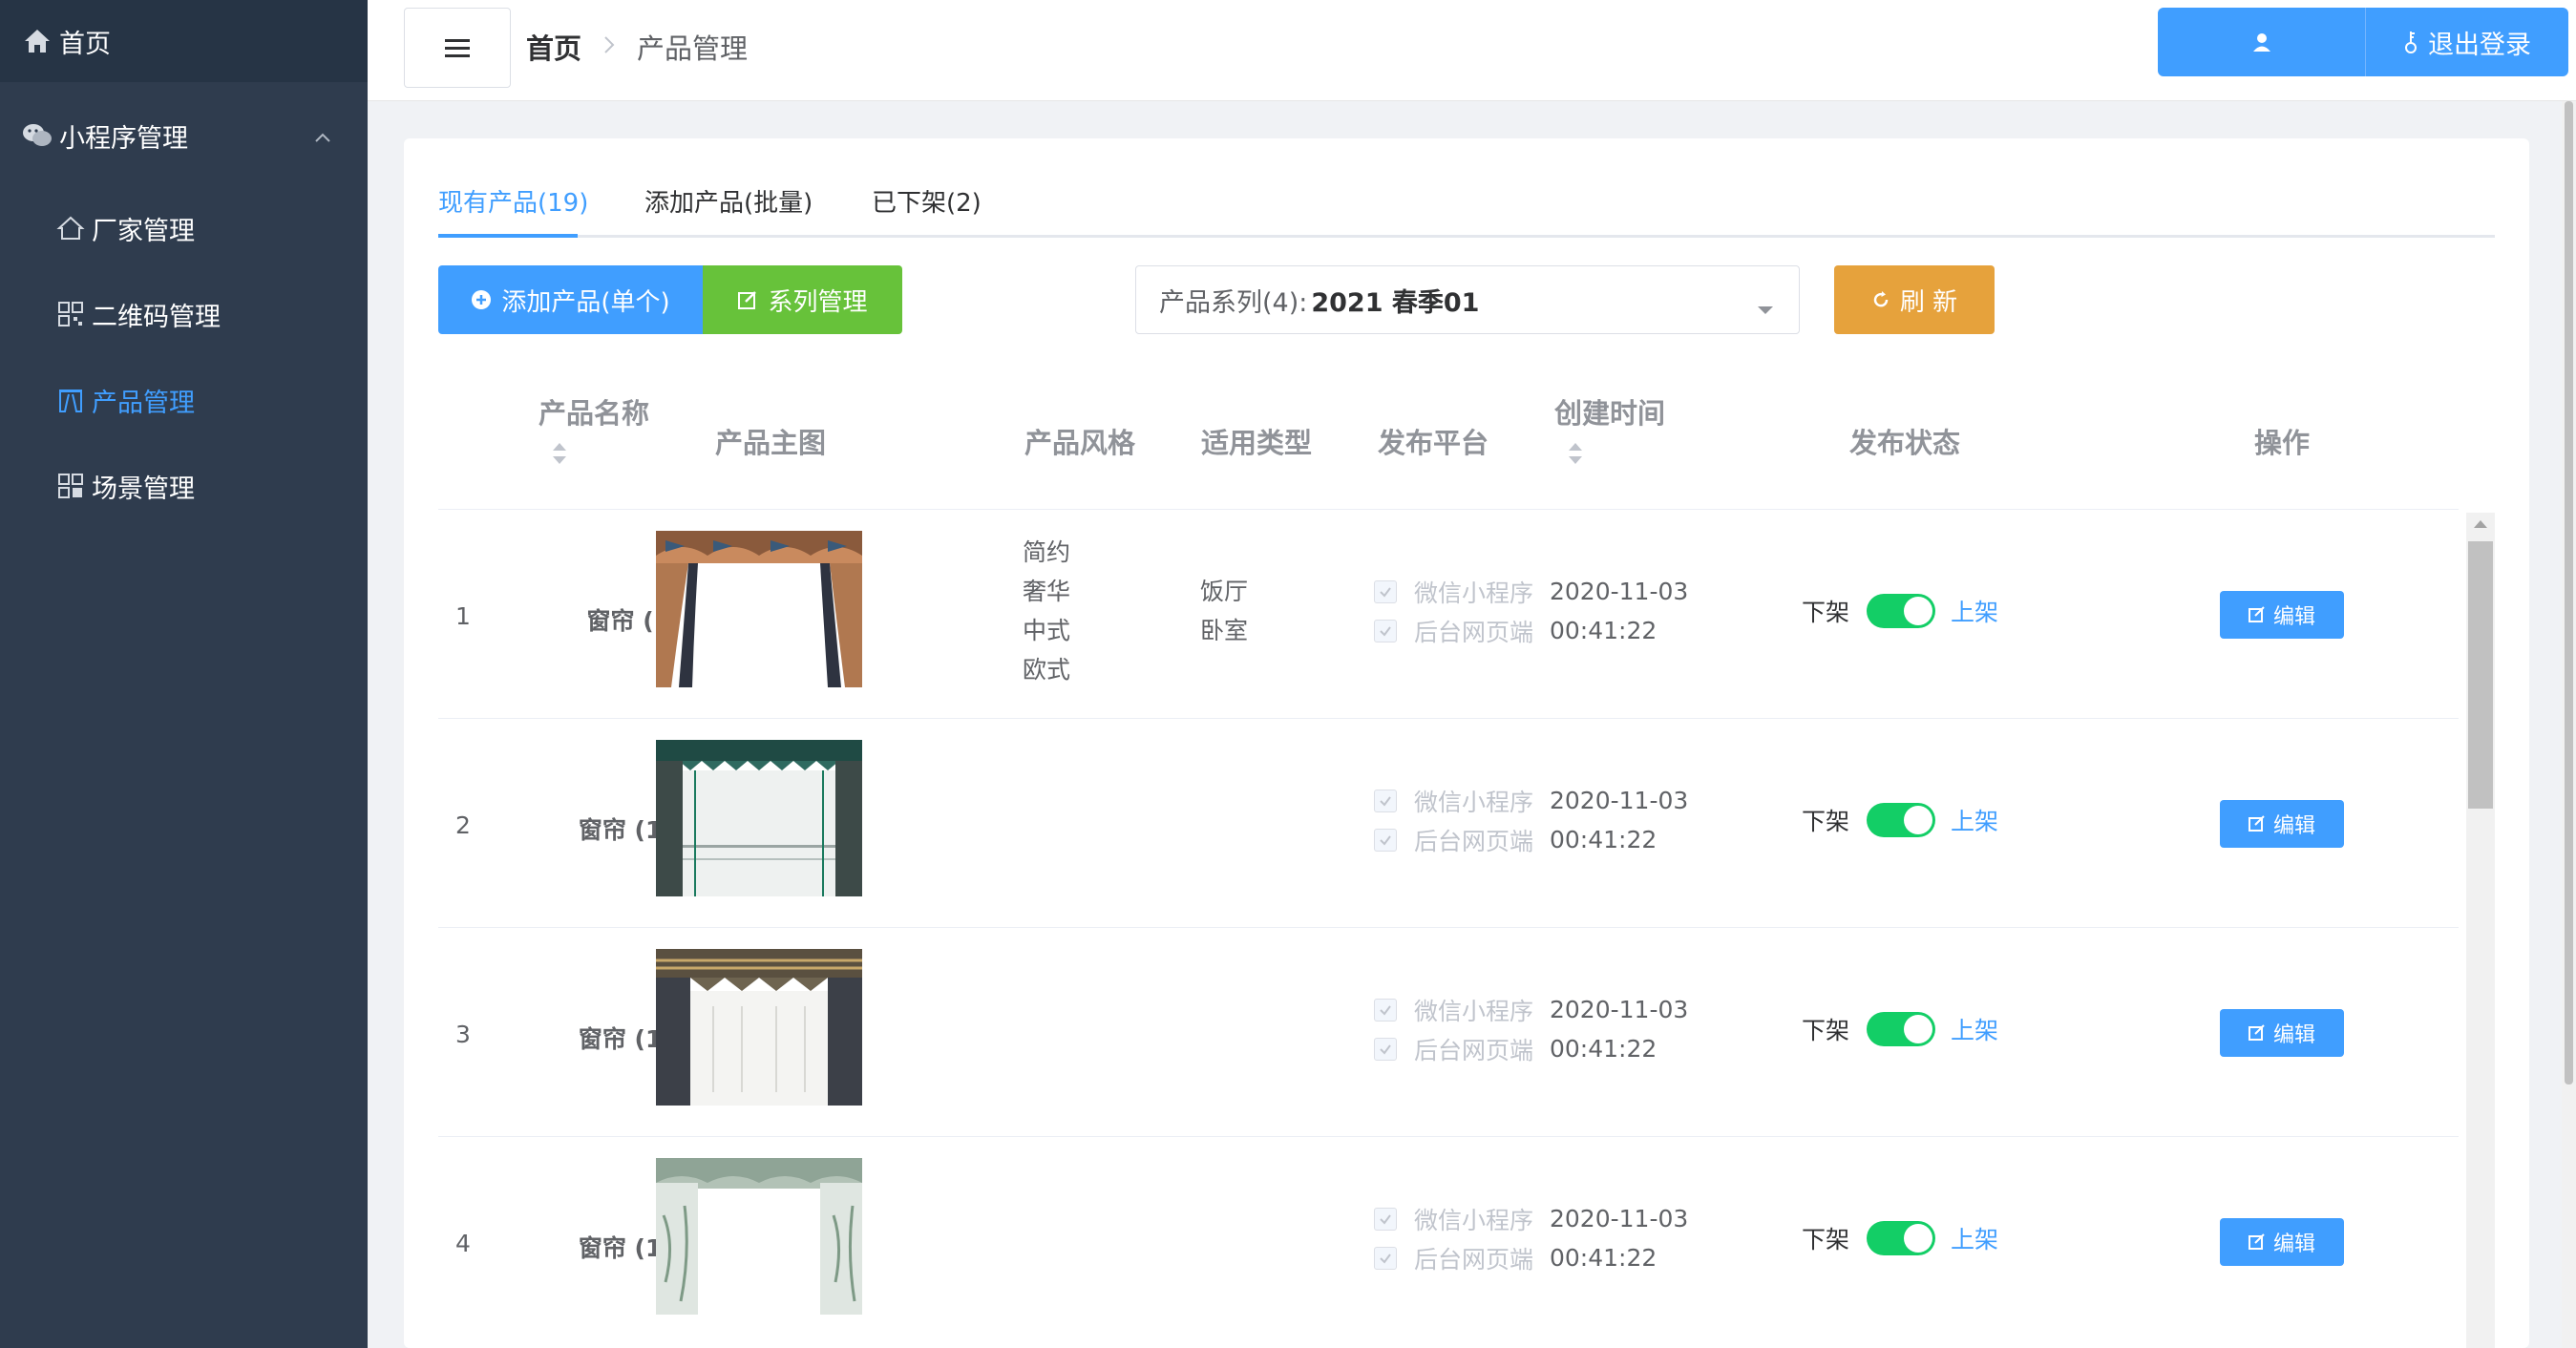  Describe the element at coordinates (1609, 428) in the screenshot. I see `column-created: 创建时间` at that location.